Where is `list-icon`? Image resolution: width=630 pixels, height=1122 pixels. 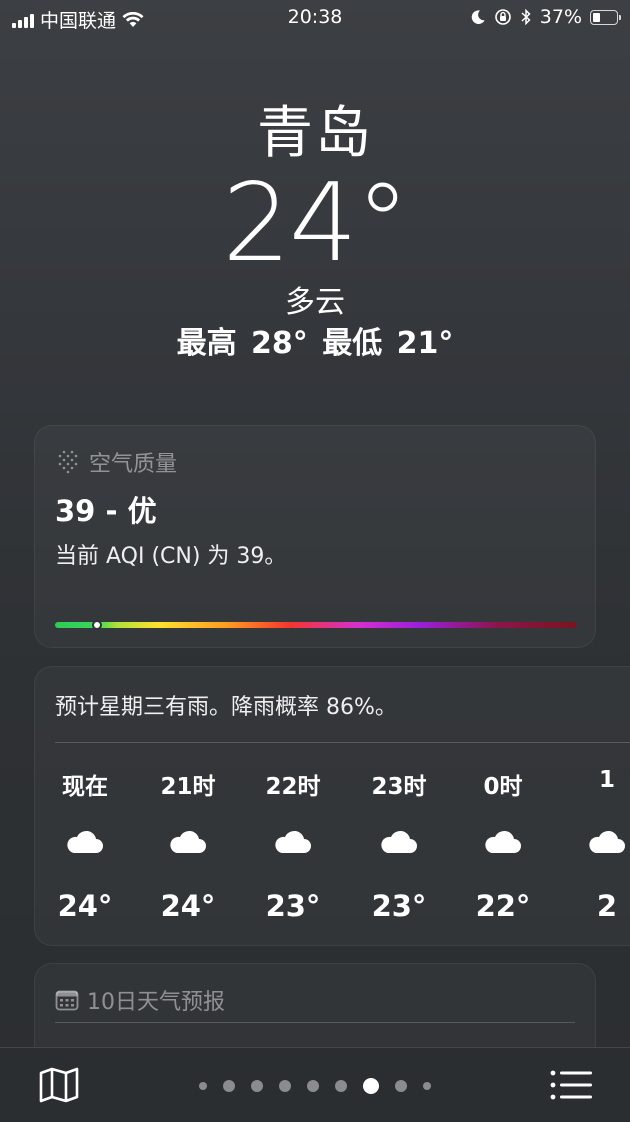 list-icon is located at coordinates (571, 1085).